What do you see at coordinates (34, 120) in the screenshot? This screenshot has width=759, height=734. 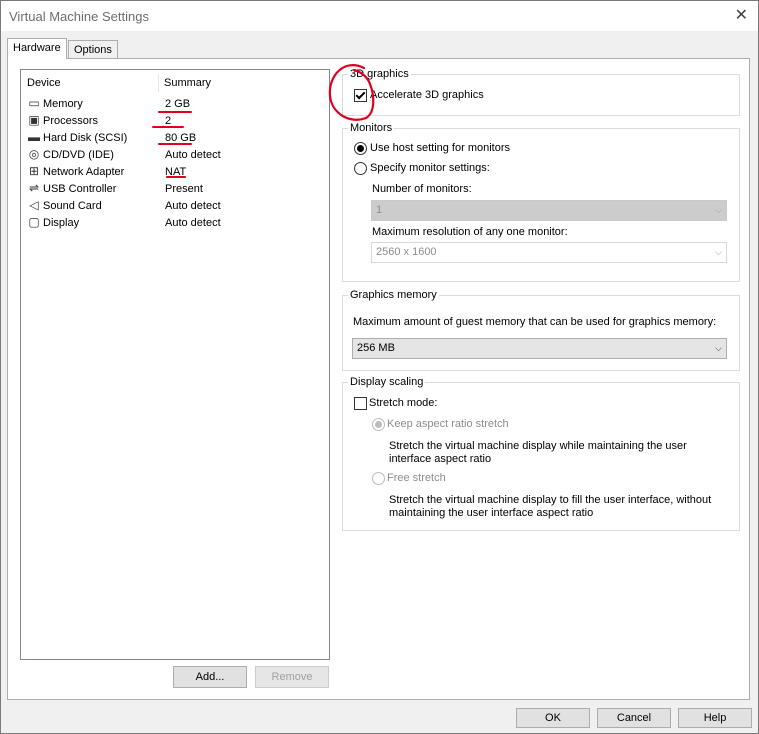 I see `processor-icon: ▣` at bounding box center [34, 120].